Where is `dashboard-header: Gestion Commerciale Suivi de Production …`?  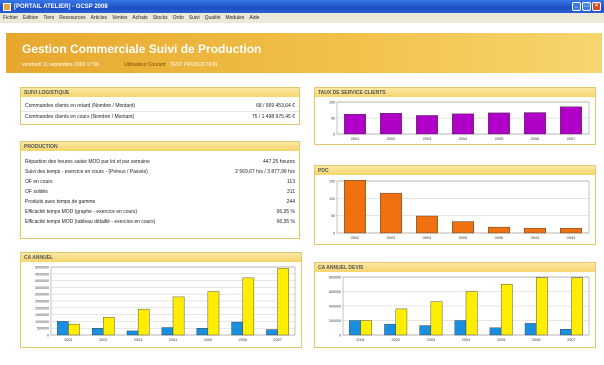 dashboard-header: Gestion Commerciale Suivi de Production … is located at coordinates (304, 53).